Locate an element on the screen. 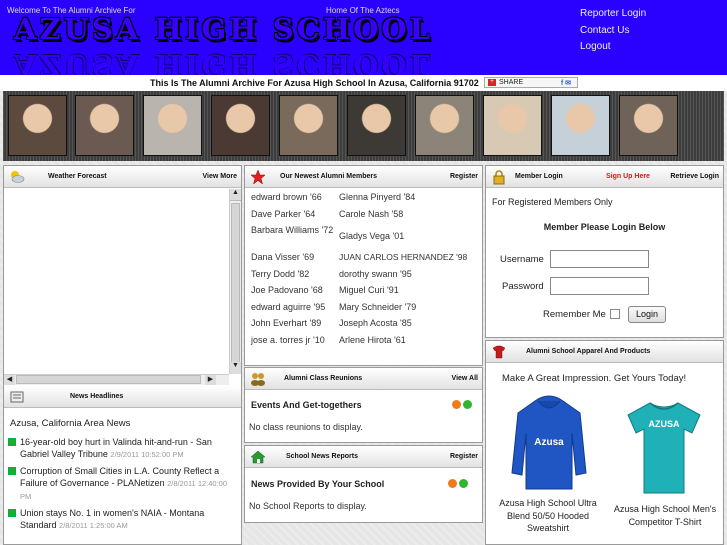  social-icons: f ✉ is located at coordinates (565, 83).